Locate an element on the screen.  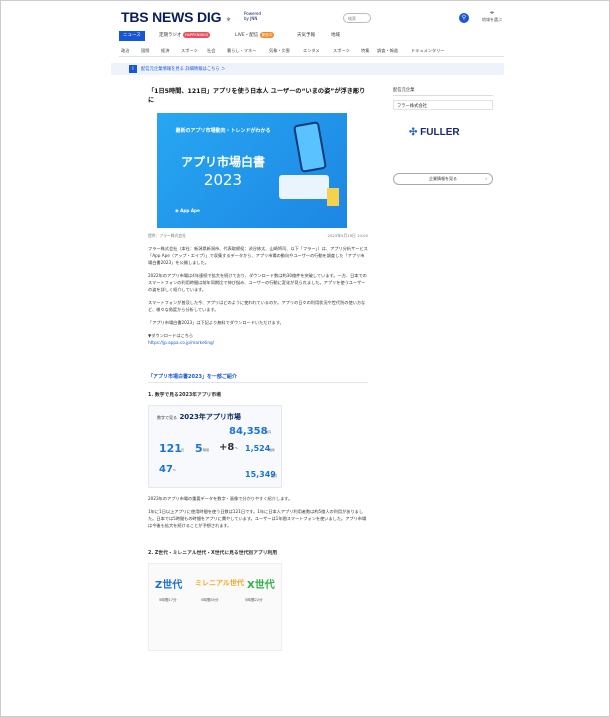
search-button: ⚲ is located at coordinates (464, 18).